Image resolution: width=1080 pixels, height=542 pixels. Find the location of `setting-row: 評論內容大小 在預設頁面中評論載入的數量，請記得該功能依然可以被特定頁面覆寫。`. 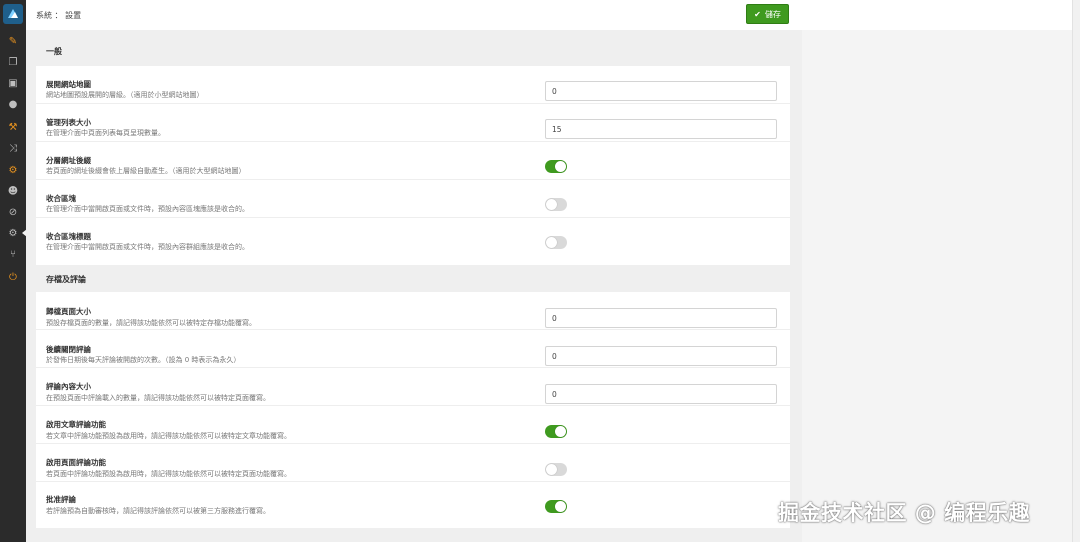

setting-row: 評論內容大小 在預設頁面中評論載入的數量，請記得該功能依然可以被特定頁面覆寫。 is located at coordinates (413, 387).